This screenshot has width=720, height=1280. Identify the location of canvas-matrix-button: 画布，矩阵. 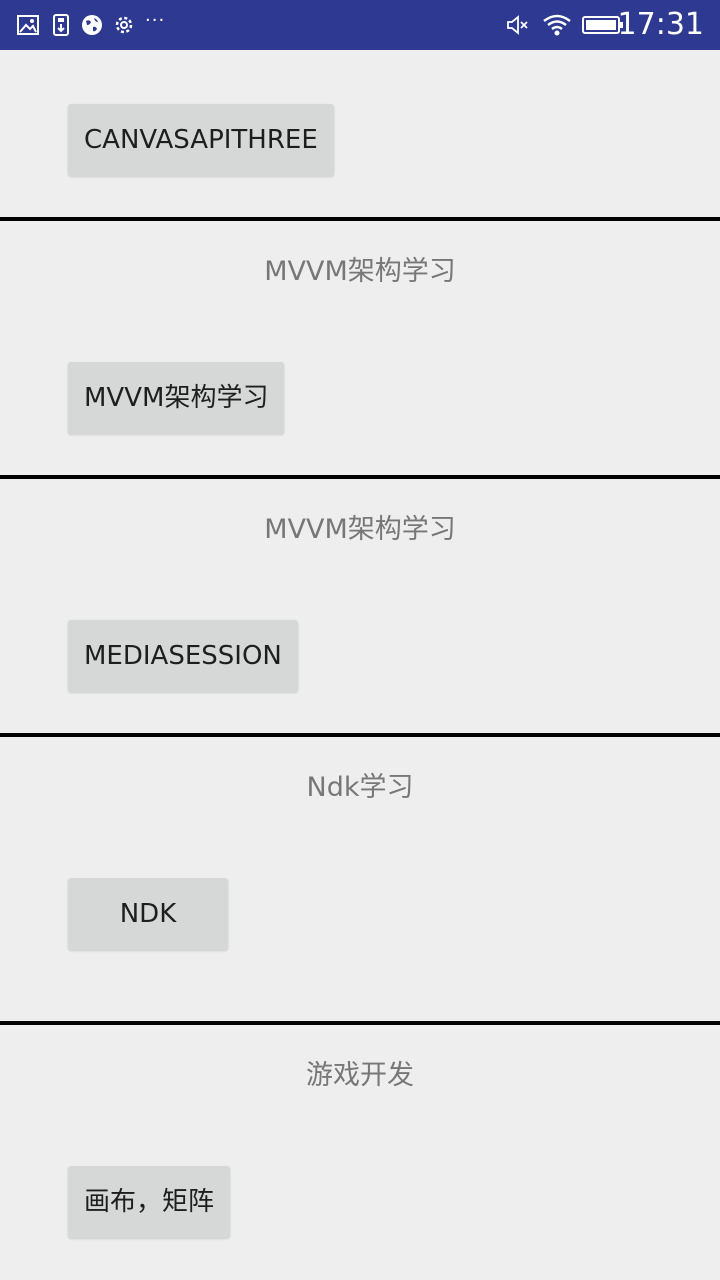
(149, 1202).